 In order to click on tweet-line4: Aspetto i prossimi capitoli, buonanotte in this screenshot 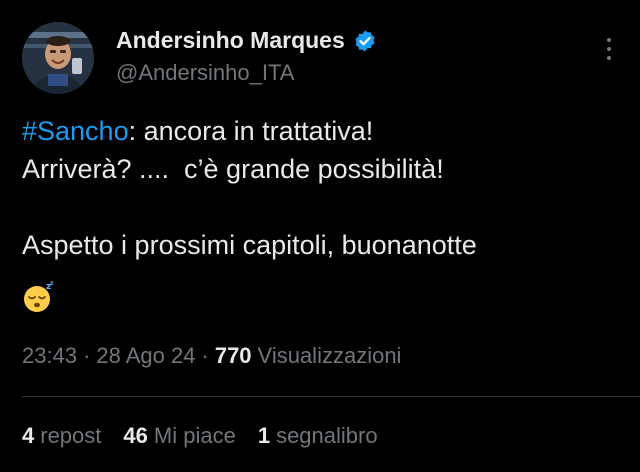, I will do `click(249, 245)`.